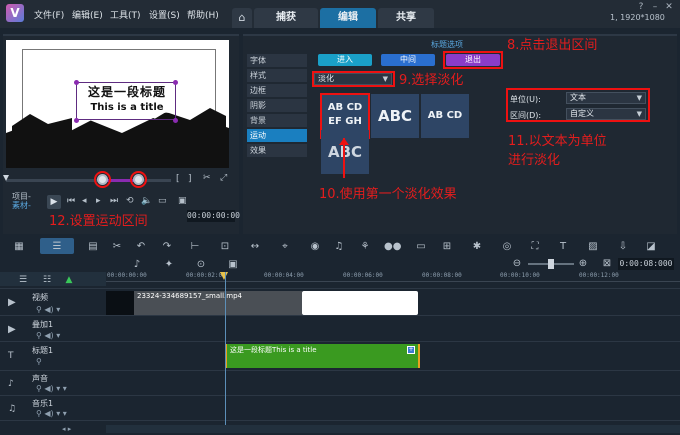 This screenshot has height=435, width=680. I want to click on tab-capture: 捕获, so click(286, 18).